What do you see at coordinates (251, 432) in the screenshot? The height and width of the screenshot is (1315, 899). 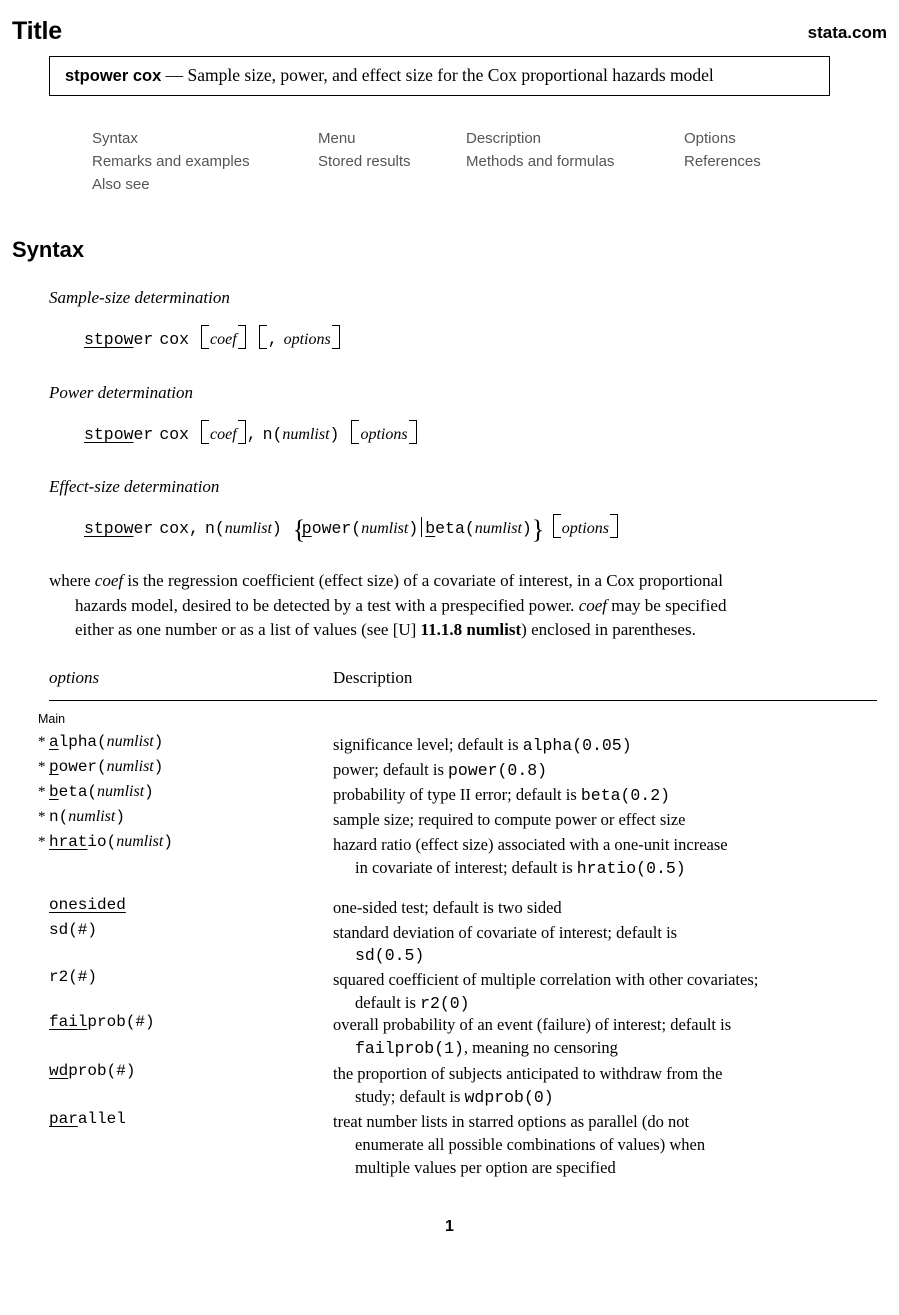 I see `syntax-line-power: stpower cox coef, n(numlist) options` at bounding box center [251, 432].